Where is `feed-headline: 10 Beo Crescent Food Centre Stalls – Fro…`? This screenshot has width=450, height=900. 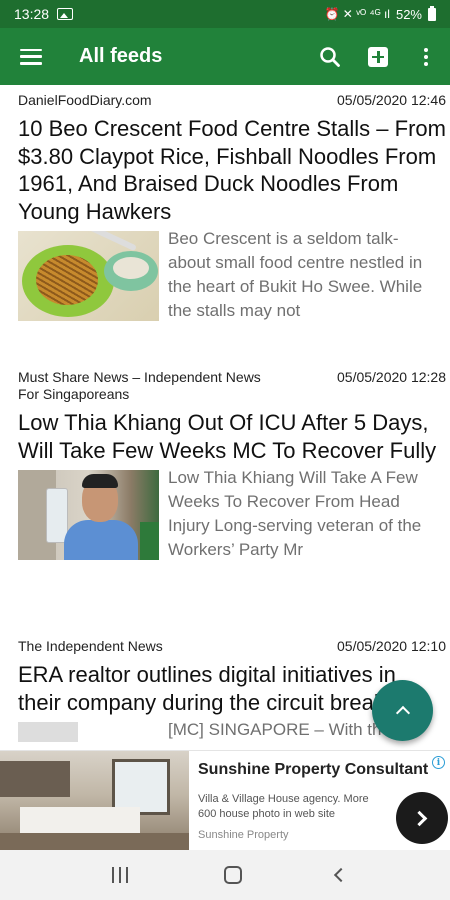 feed-headline: 10 Beo Crescent Food Centre Stalls – Fro… is located at coordinates (232, 170).